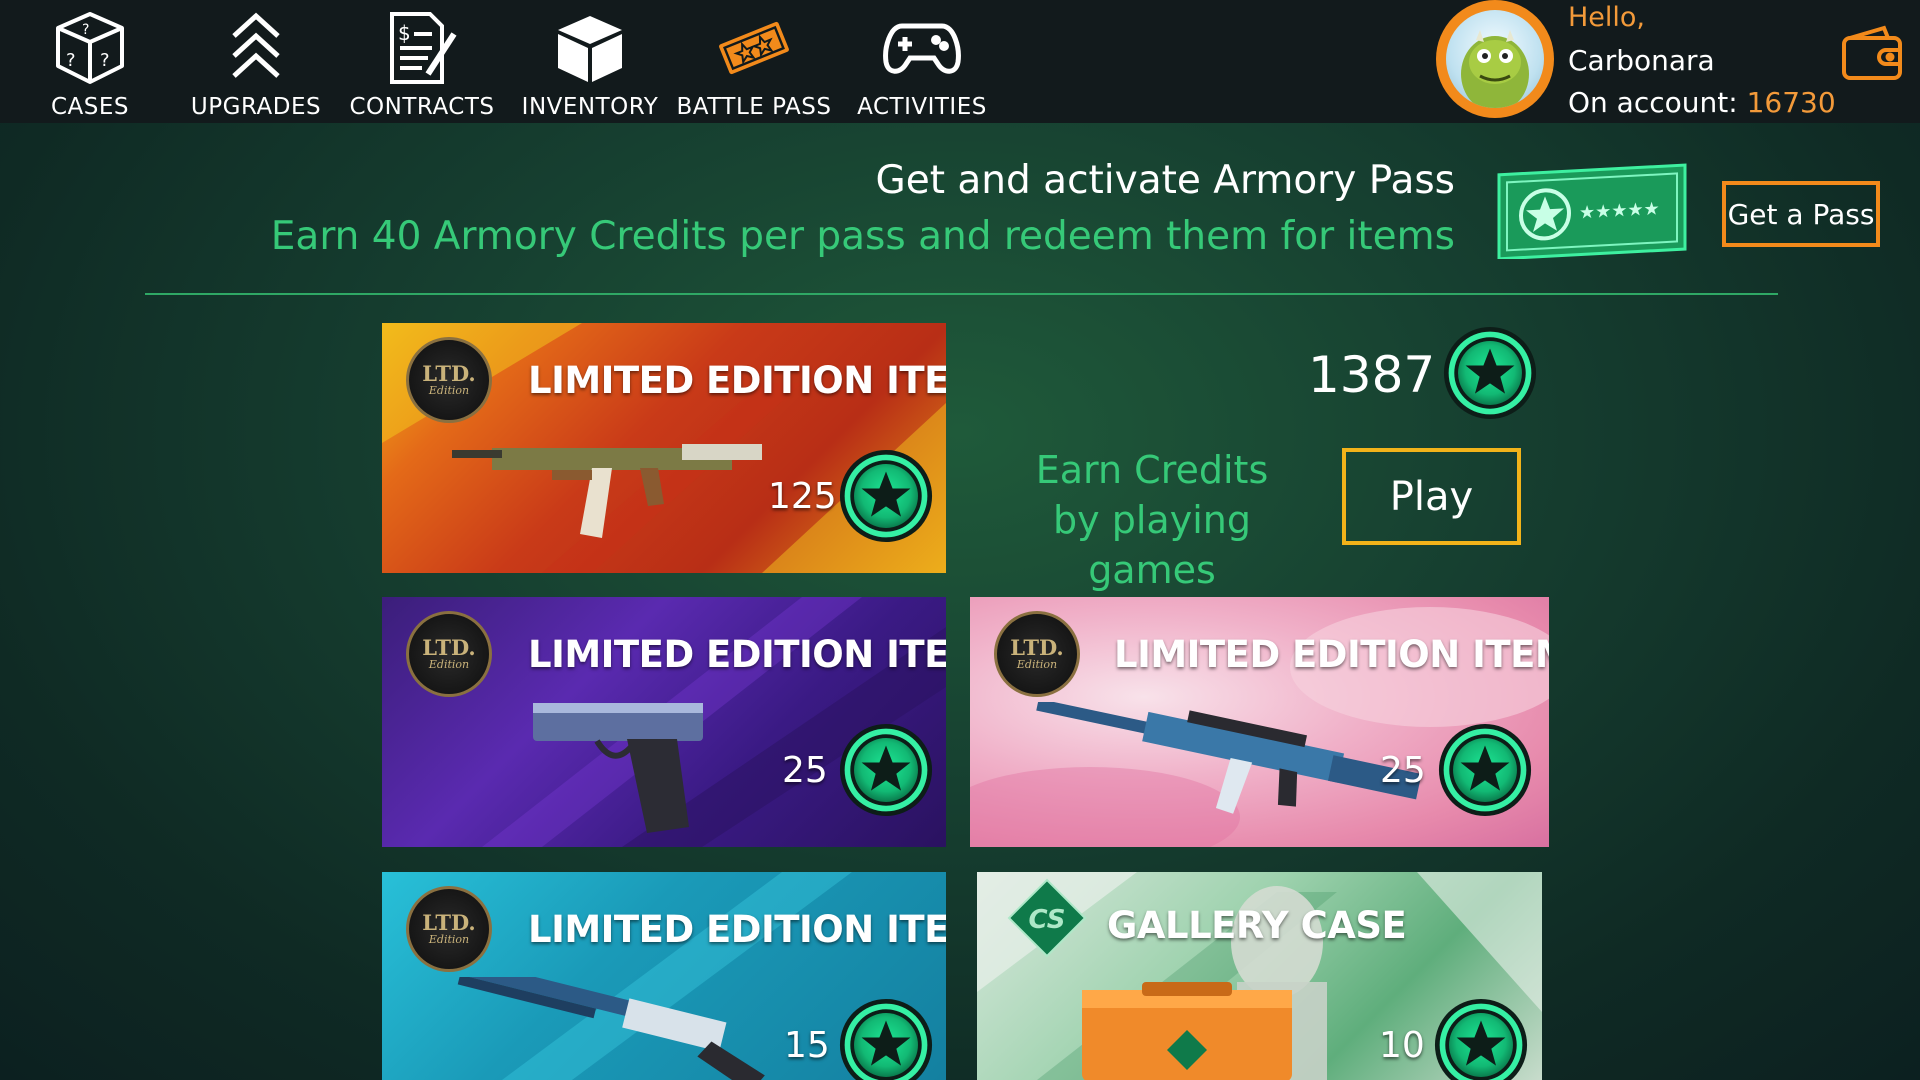  What do you see at coordinates (1402, 1045) in the screenshot?
I see `item-price: 10` at bounding box center [1402, 1045].